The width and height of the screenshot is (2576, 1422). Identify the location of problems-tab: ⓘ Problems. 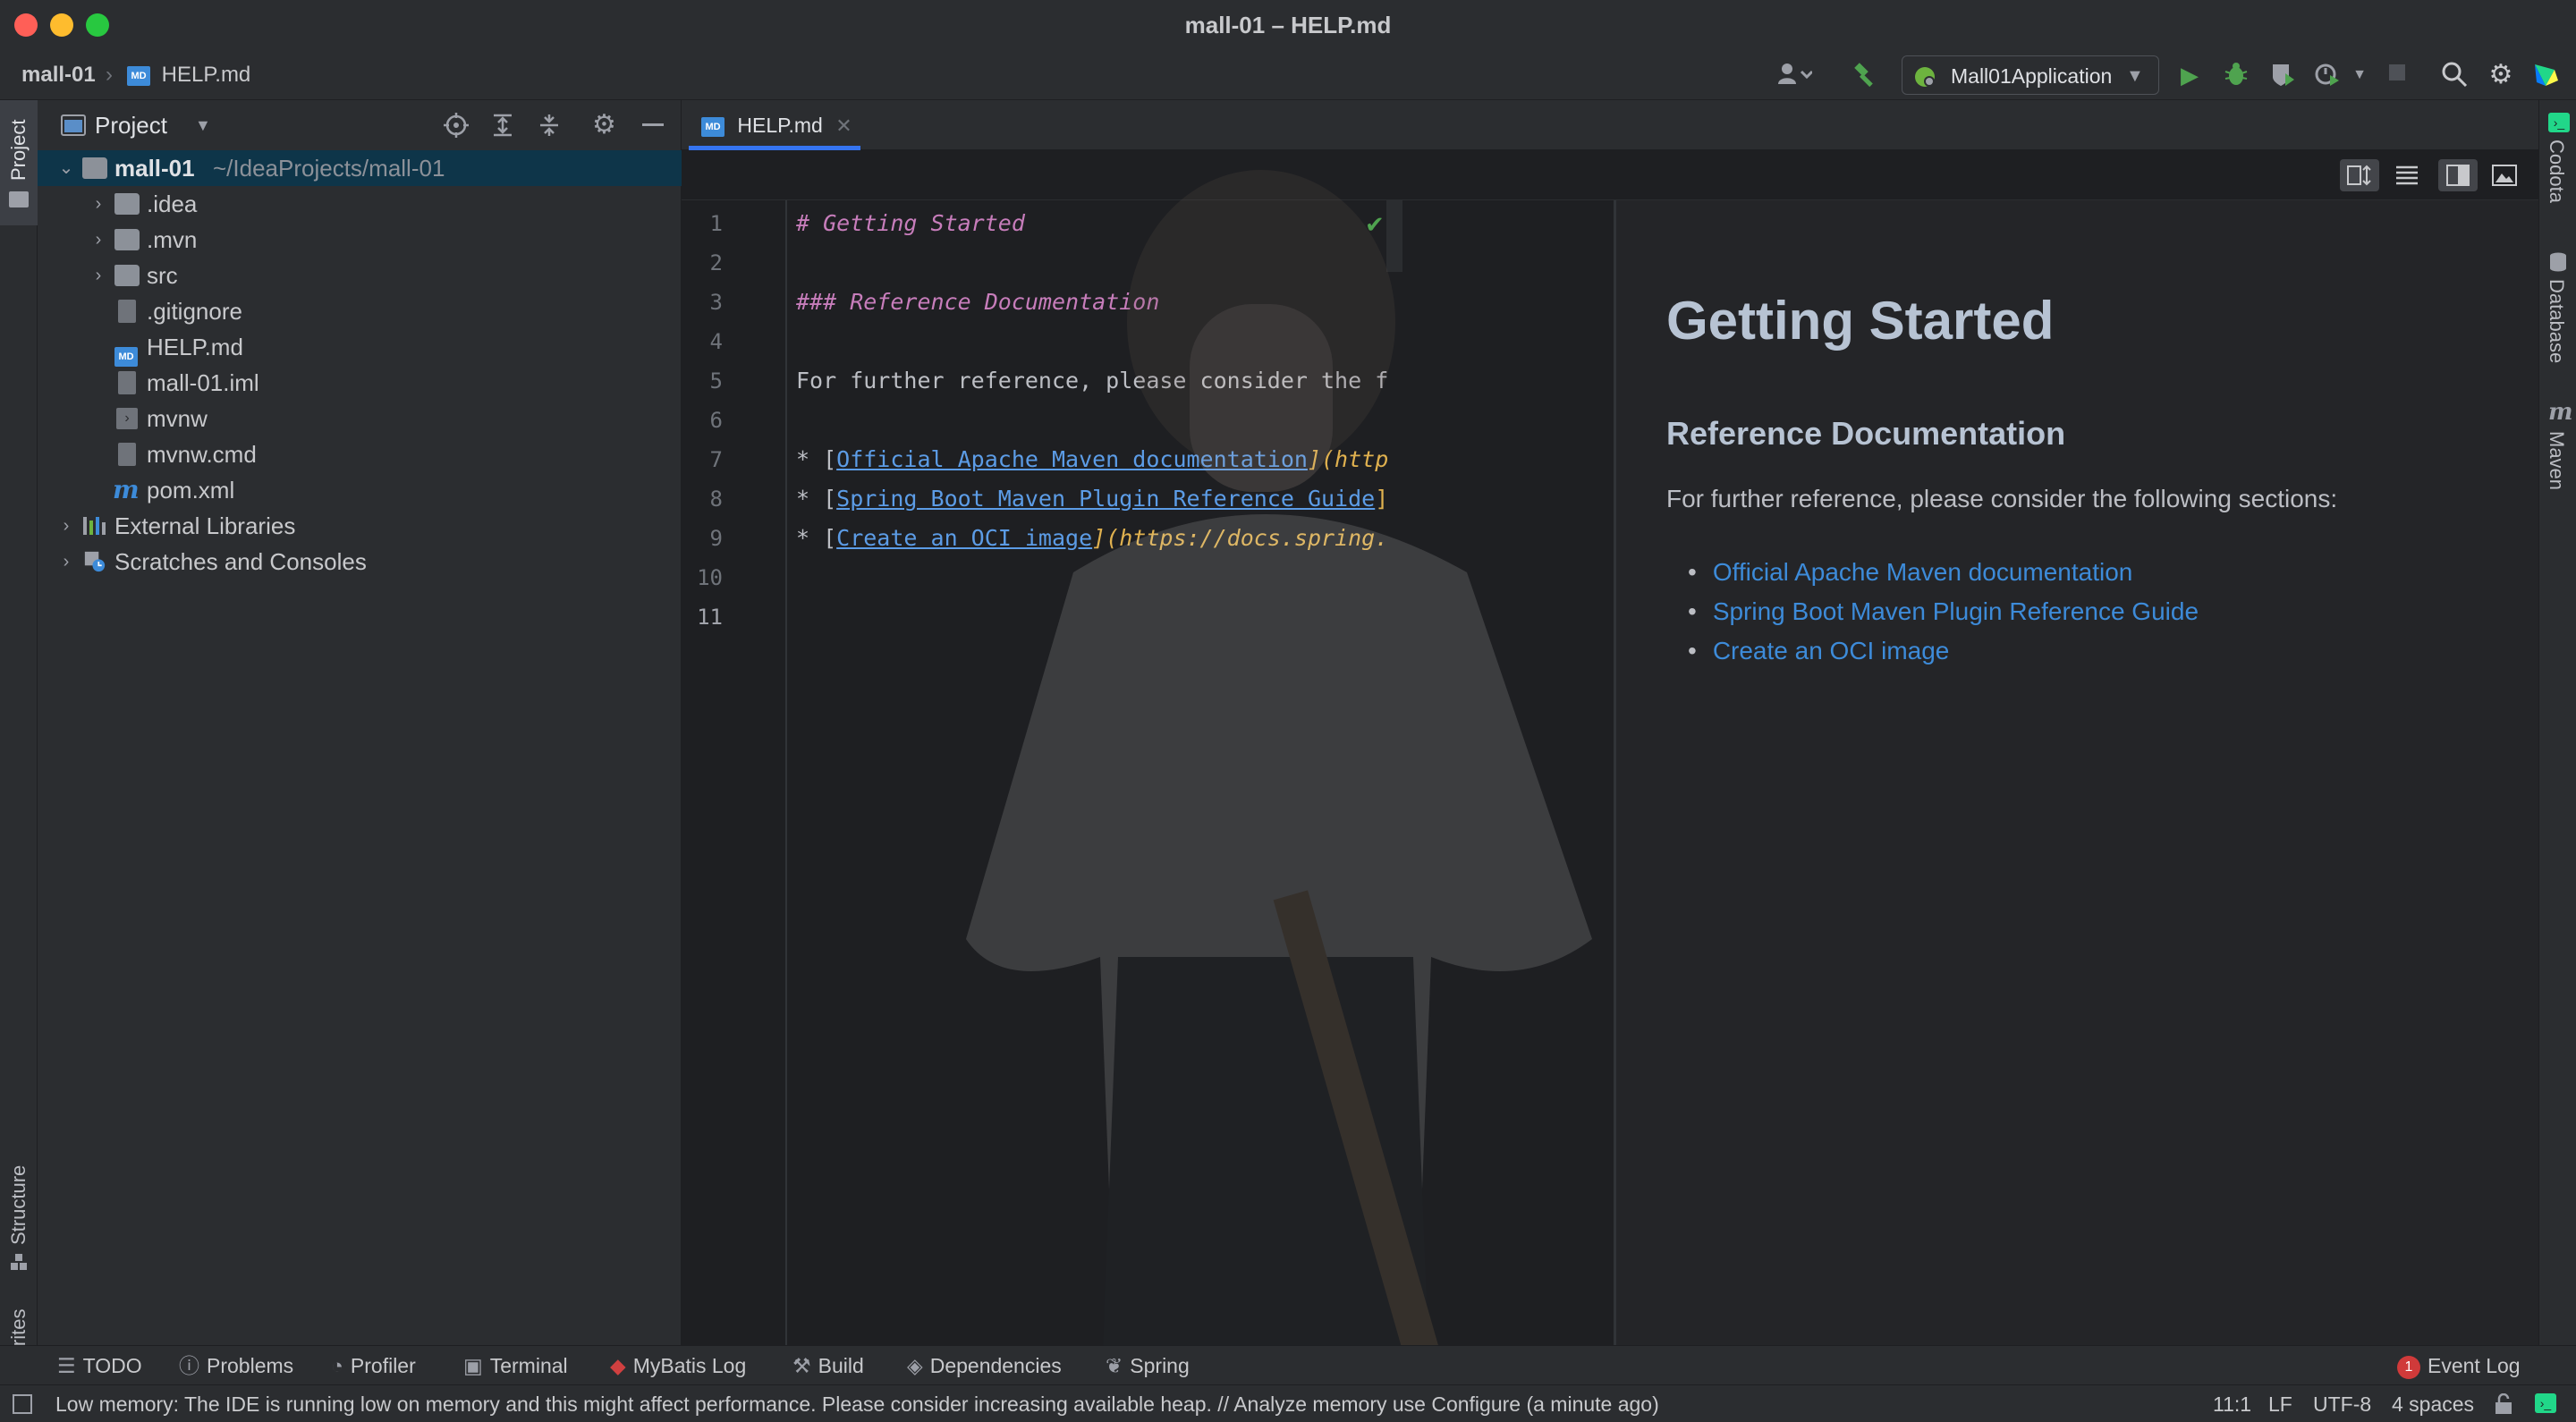
(236, 1365).